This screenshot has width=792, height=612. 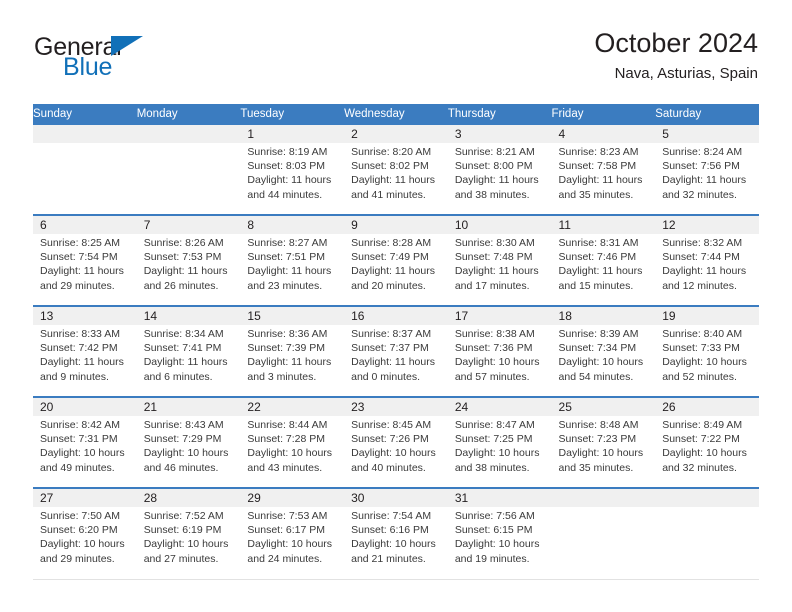 What do you see at coordinates (188, 497) in the screenshot?
I see `day-number-cell: 28` at bounding box center [188, 497].